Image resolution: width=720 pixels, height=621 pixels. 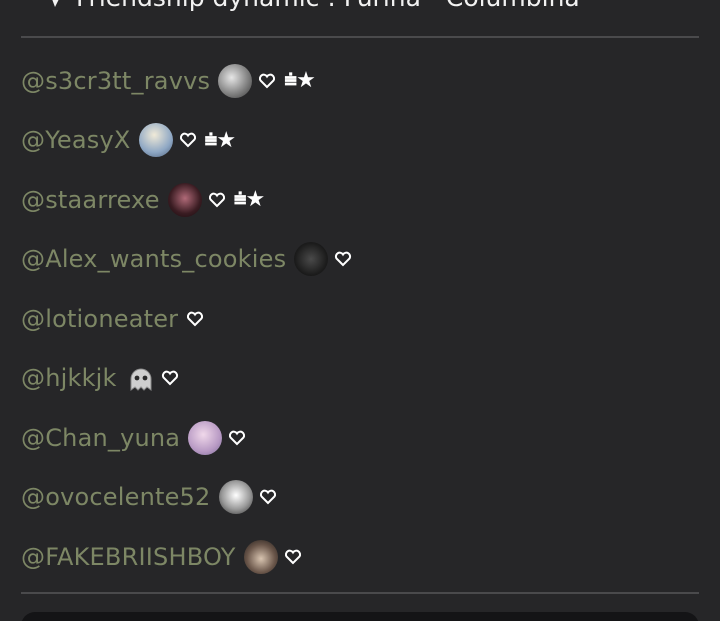 What do you see at coordinates (361, 438) in the screenshot?
I see `list-item: @Chan_yuna` at bounding box center [361, 438].